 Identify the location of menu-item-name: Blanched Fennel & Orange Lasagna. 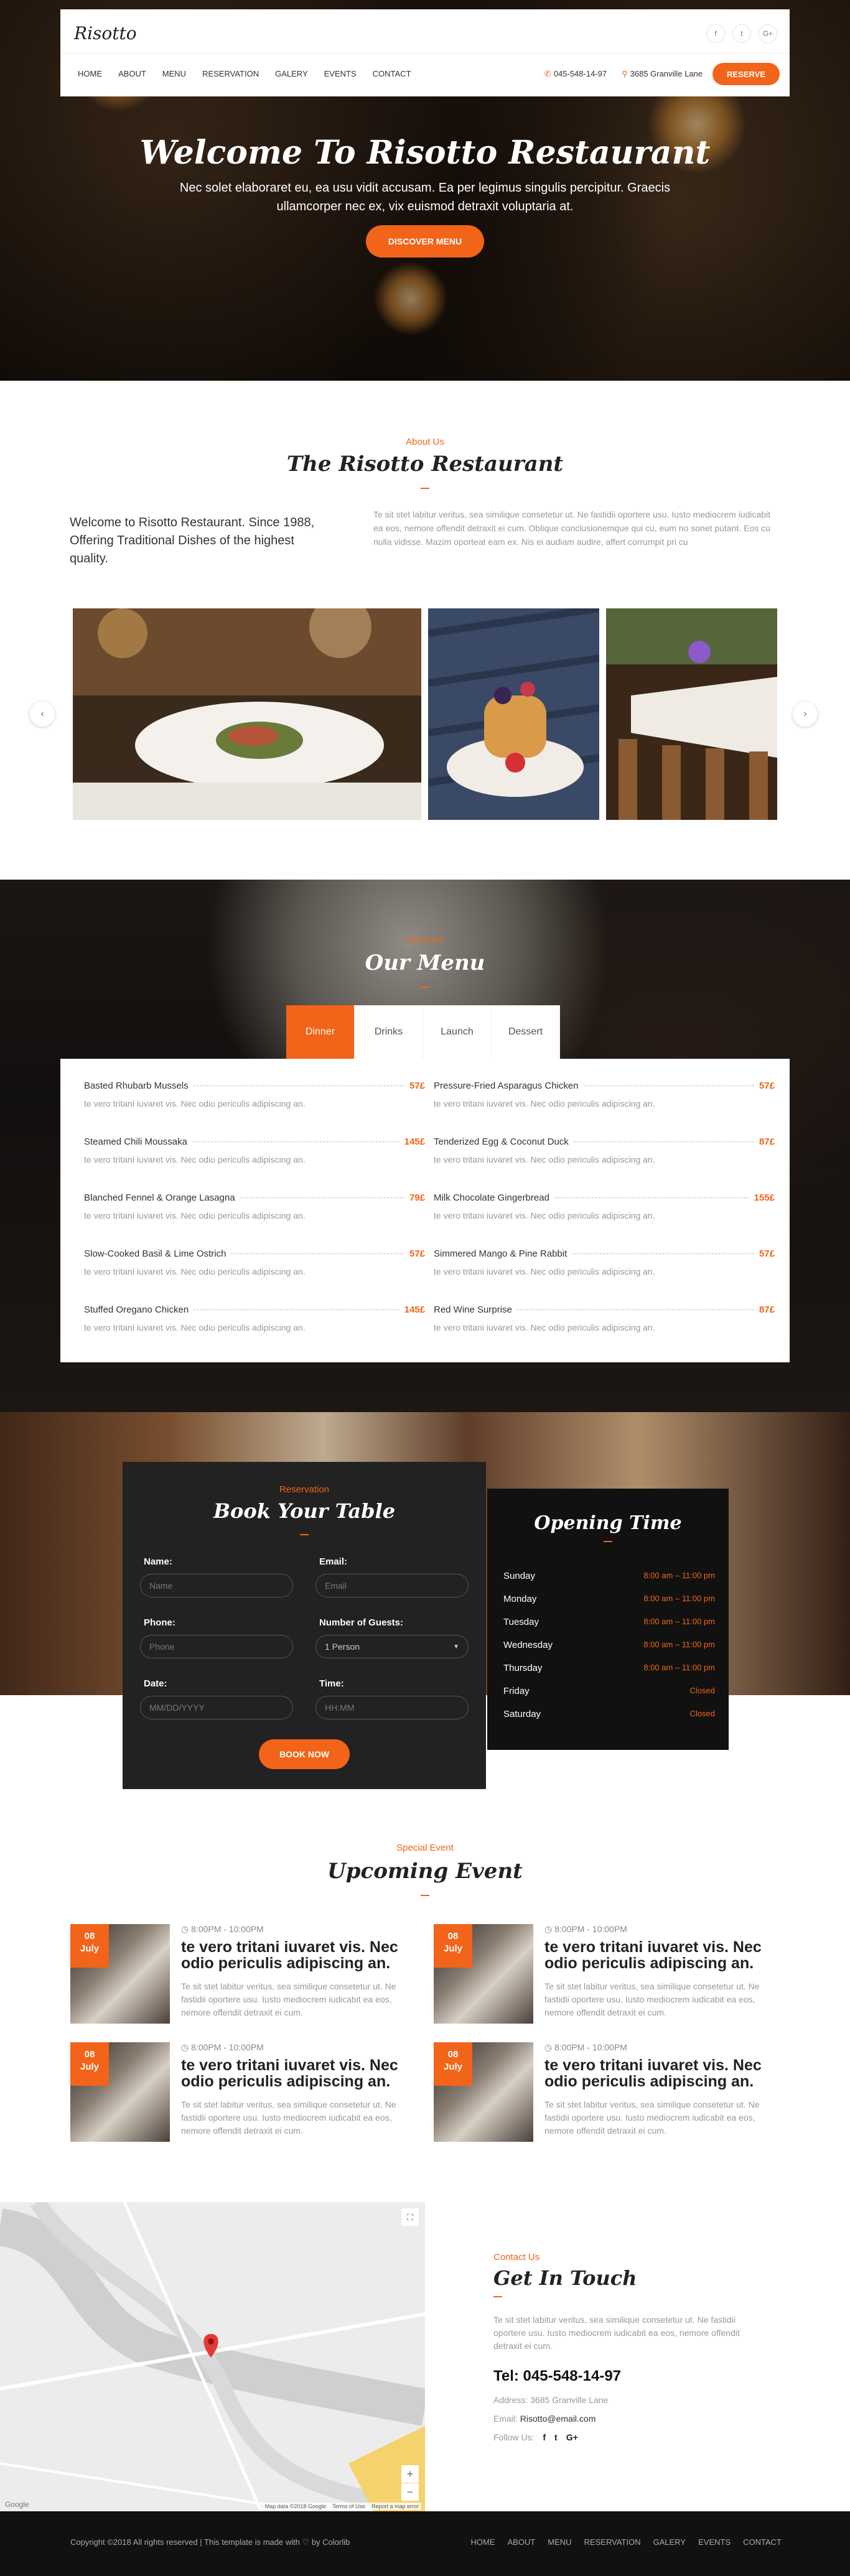
(160, 1198).